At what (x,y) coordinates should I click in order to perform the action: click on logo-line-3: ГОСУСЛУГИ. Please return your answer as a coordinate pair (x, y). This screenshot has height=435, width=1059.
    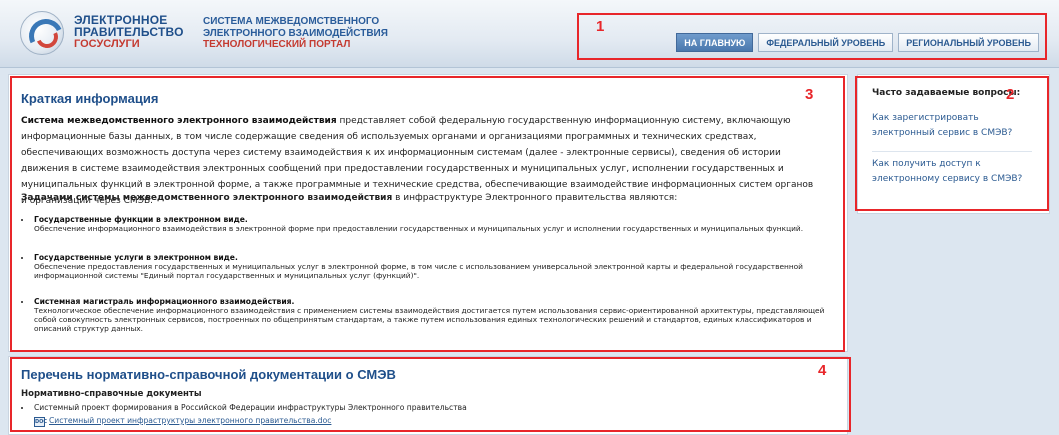
    Looking at the image, I should click on (107, 44).